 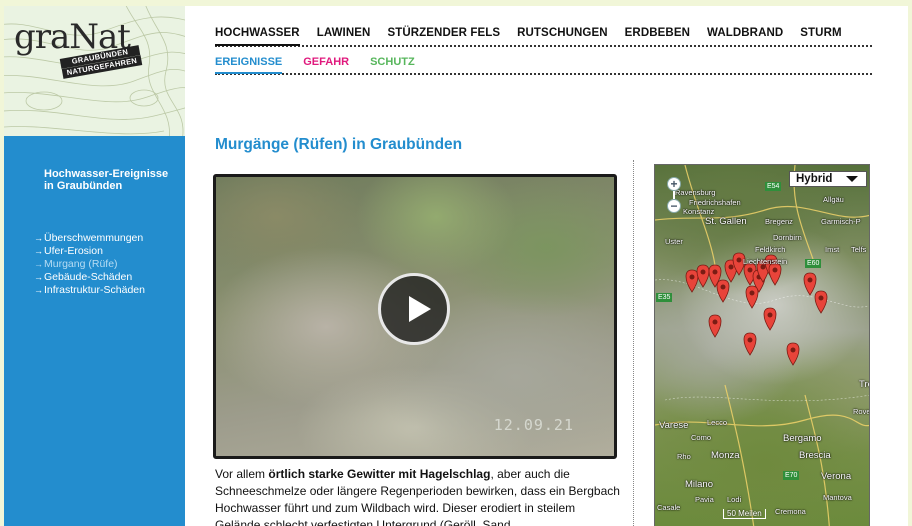 I want to click on map-label-feldkirch: Feldkirch, so click(x=770, y=249).